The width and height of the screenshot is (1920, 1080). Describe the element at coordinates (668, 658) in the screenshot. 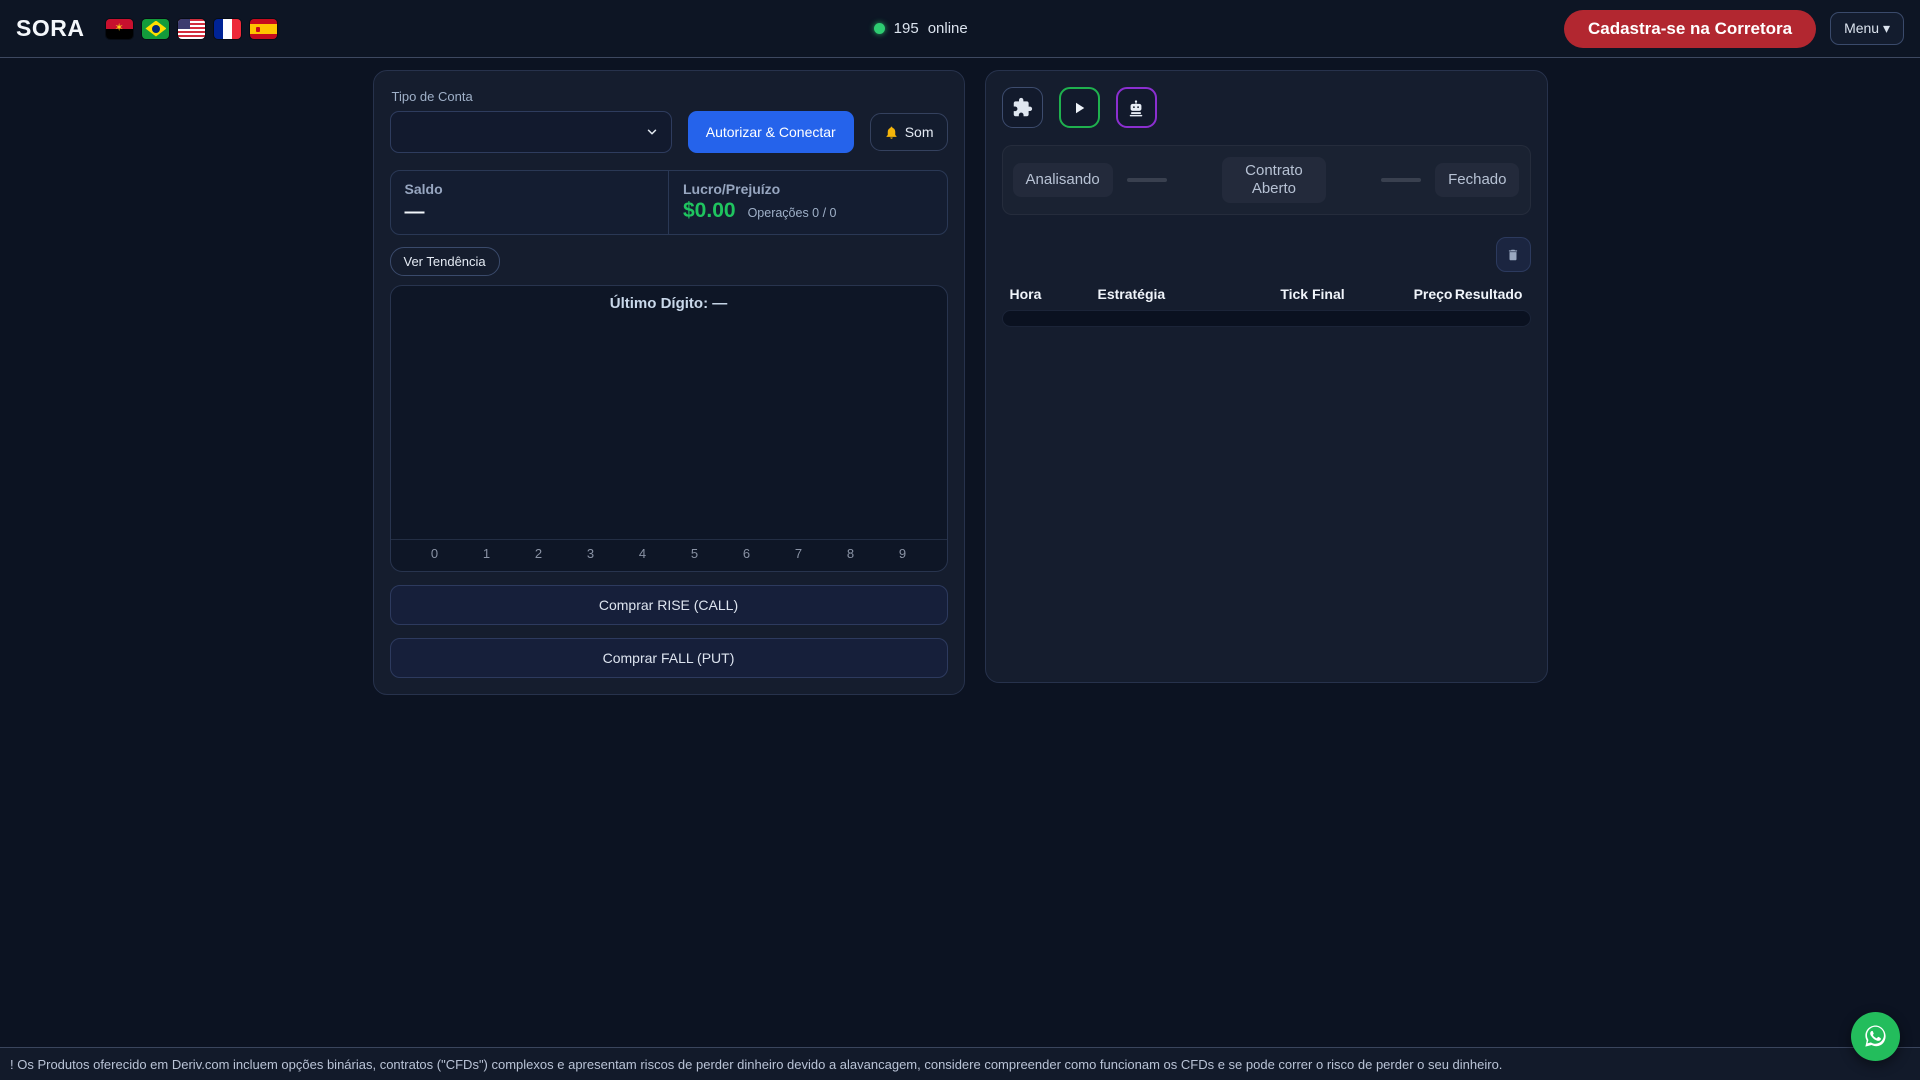

I see `buy-fall-button: Comprar FALL (PUT)` at that location.